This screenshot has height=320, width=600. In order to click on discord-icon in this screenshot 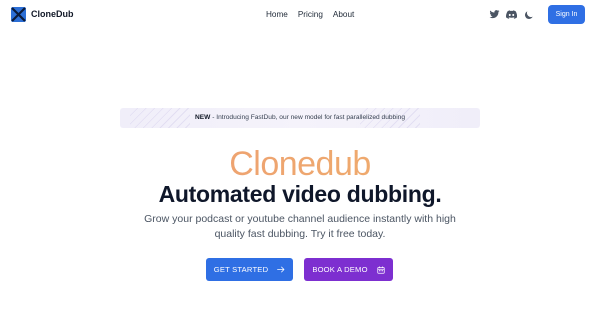, I will do `click(511, 14)`.